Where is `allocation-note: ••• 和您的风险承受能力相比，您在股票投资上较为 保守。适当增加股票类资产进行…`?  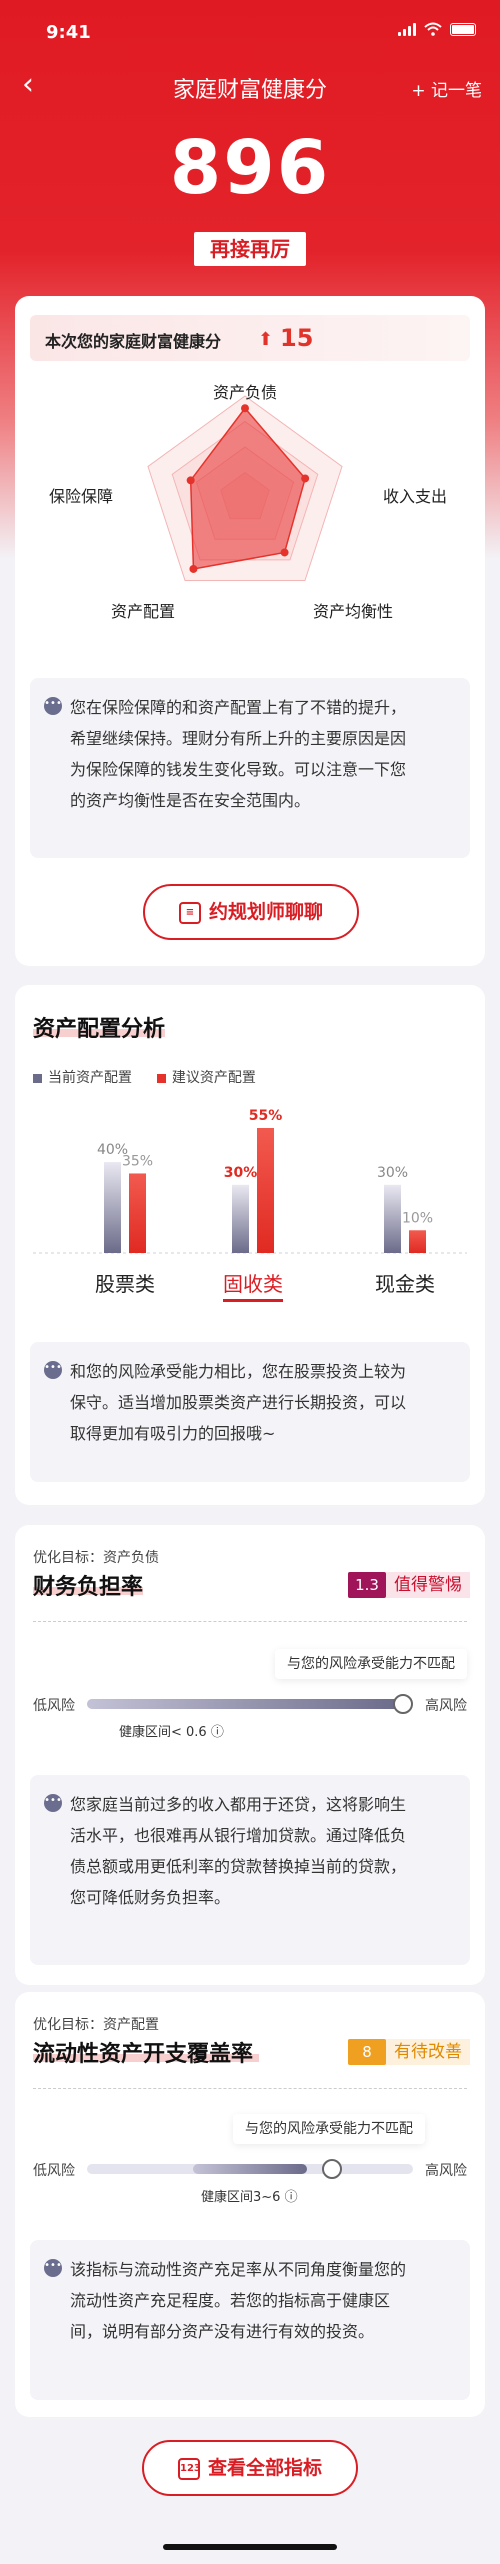 allocation-note: ••• 和您的风险承受能力相比，您在股票投资上较为 保守。适当增加股票类资产进行… is located at coordinates (250, 1412).